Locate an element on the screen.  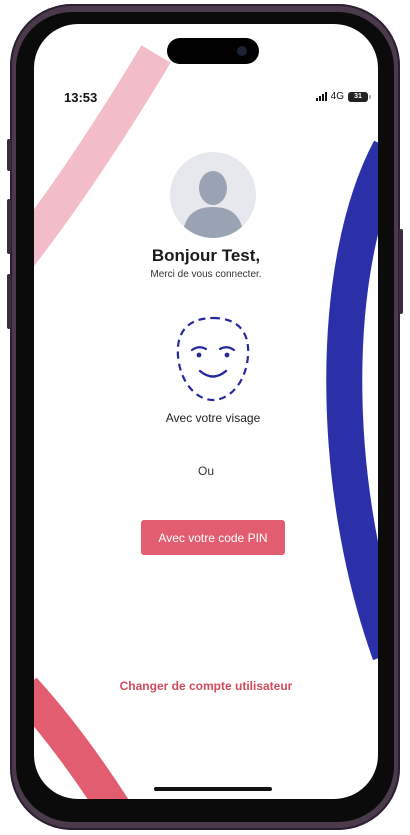
user-avatar is located at coordinates (213, 195).